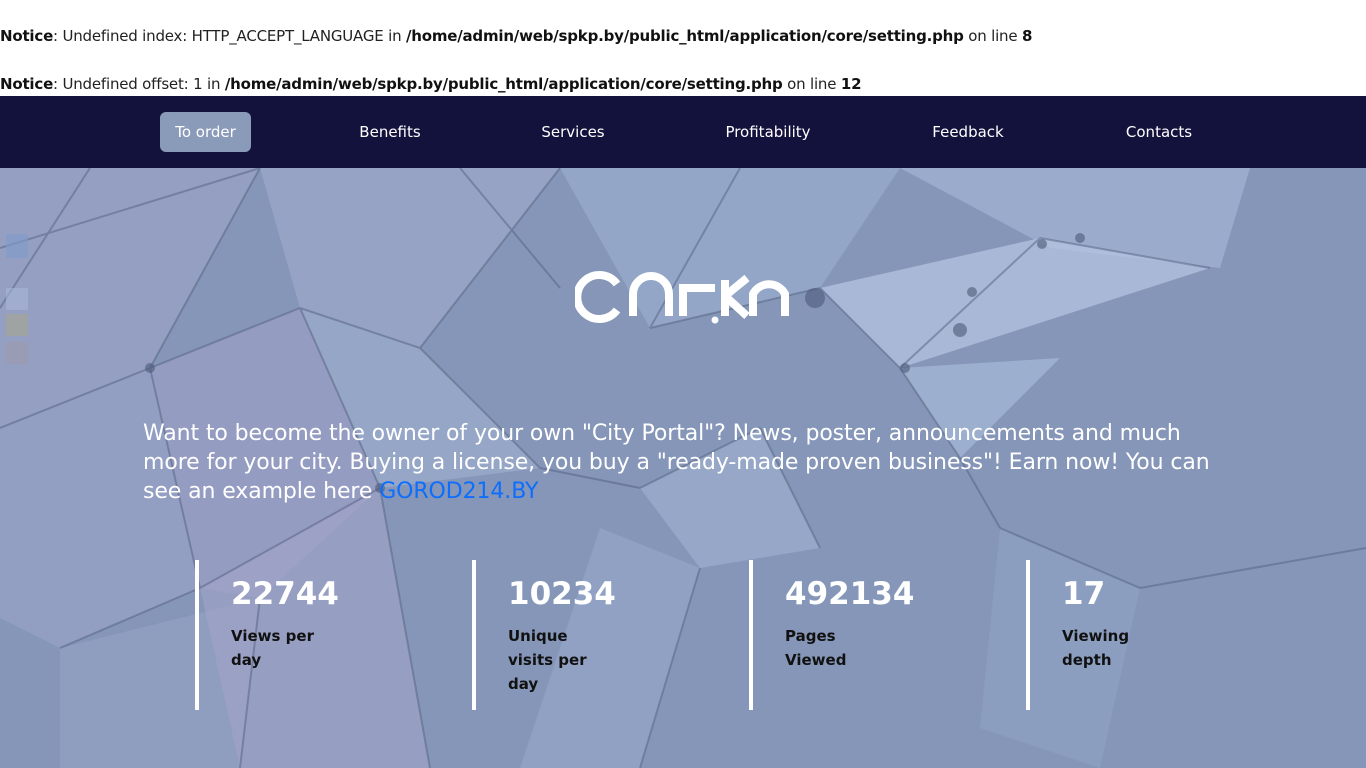  Describe the element at coordinates (139, 84) in the screenshot. I see `notice-text: : Undefined offset: 1 in` at that location.